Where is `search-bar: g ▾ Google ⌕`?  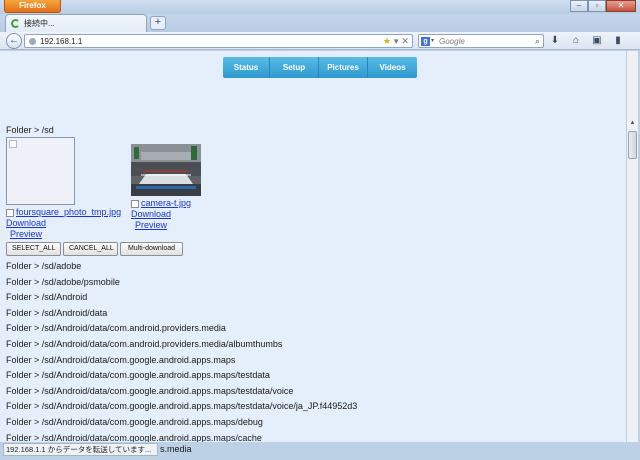
search-bar: g ▾ Google ⌕ is located at coordinates (481, 41).